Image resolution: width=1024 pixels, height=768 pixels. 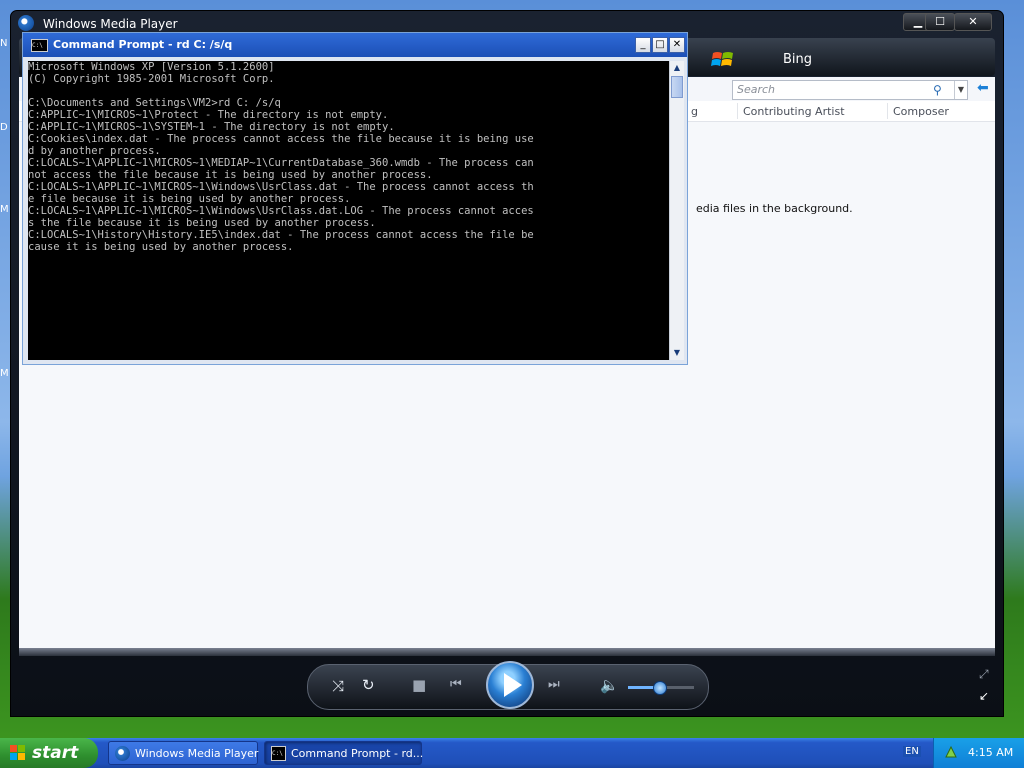 What do you see at coordinates (850, 90) in the screenshot?
I see `search-input: Search ⚲ ▼` at bounding box center [850, 90].